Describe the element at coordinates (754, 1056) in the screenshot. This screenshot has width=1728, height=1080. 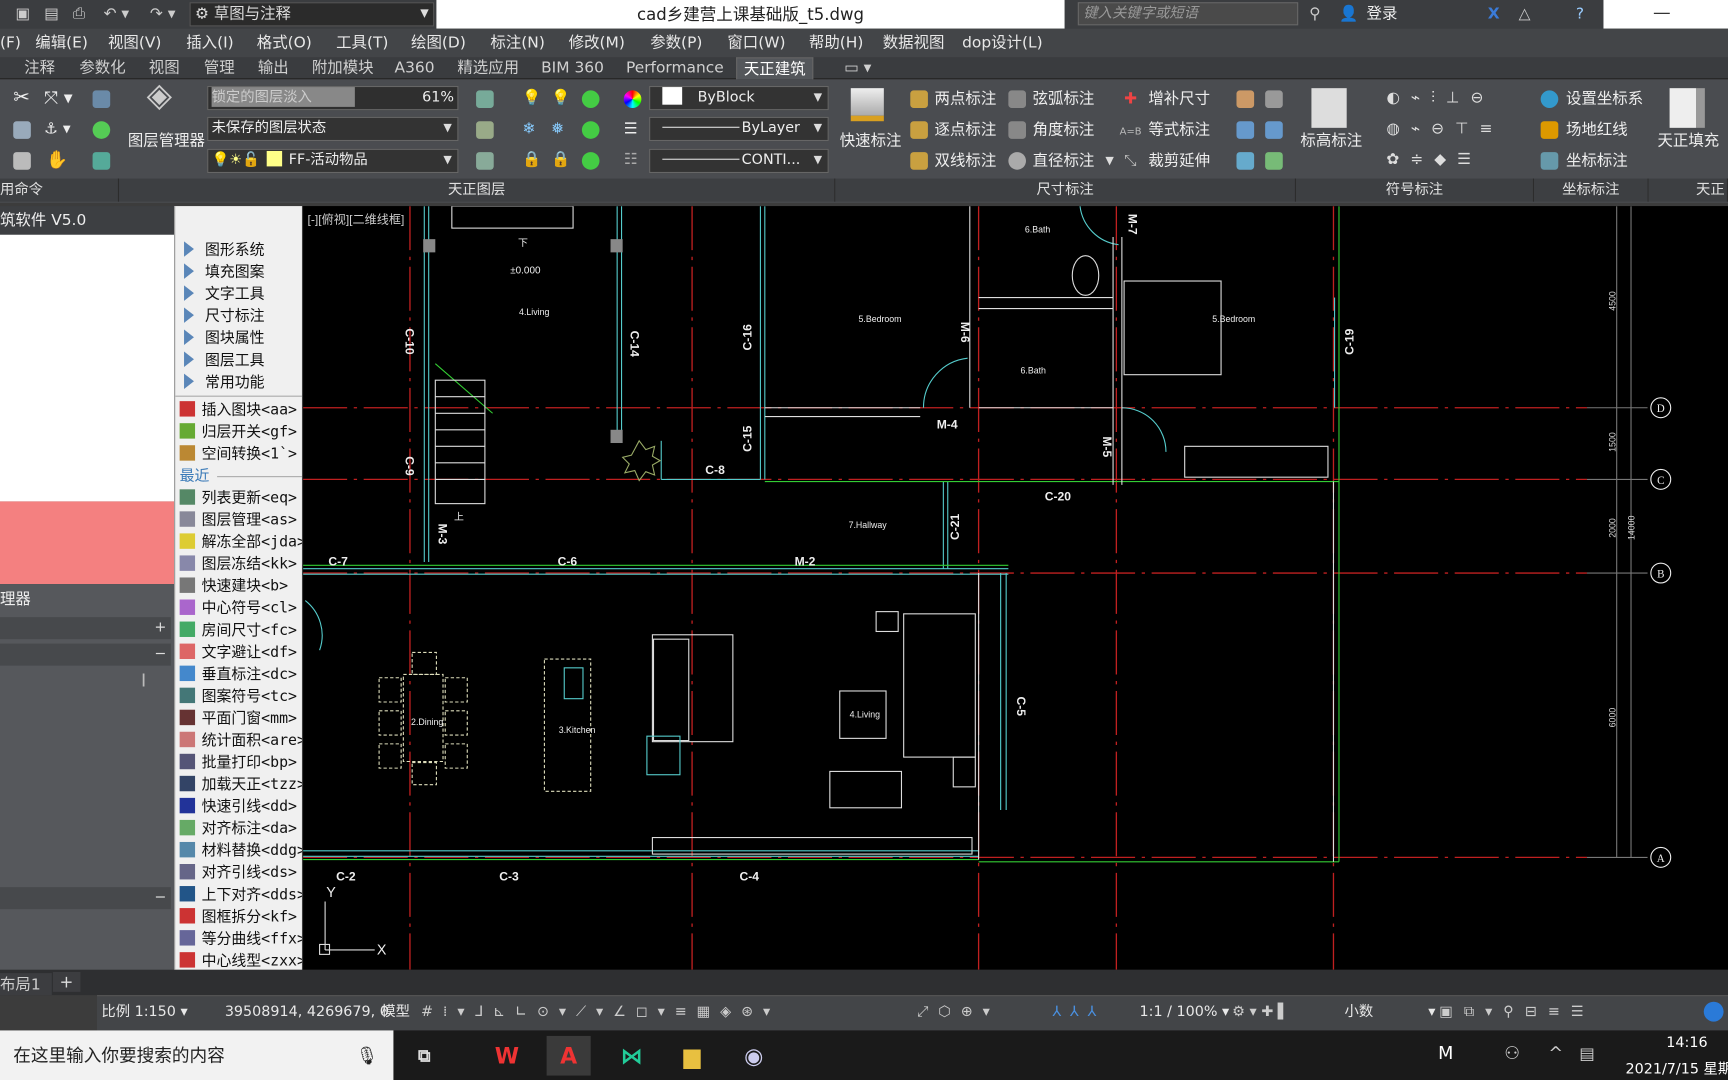
I see `browser-app-icon: ◉` at that location.